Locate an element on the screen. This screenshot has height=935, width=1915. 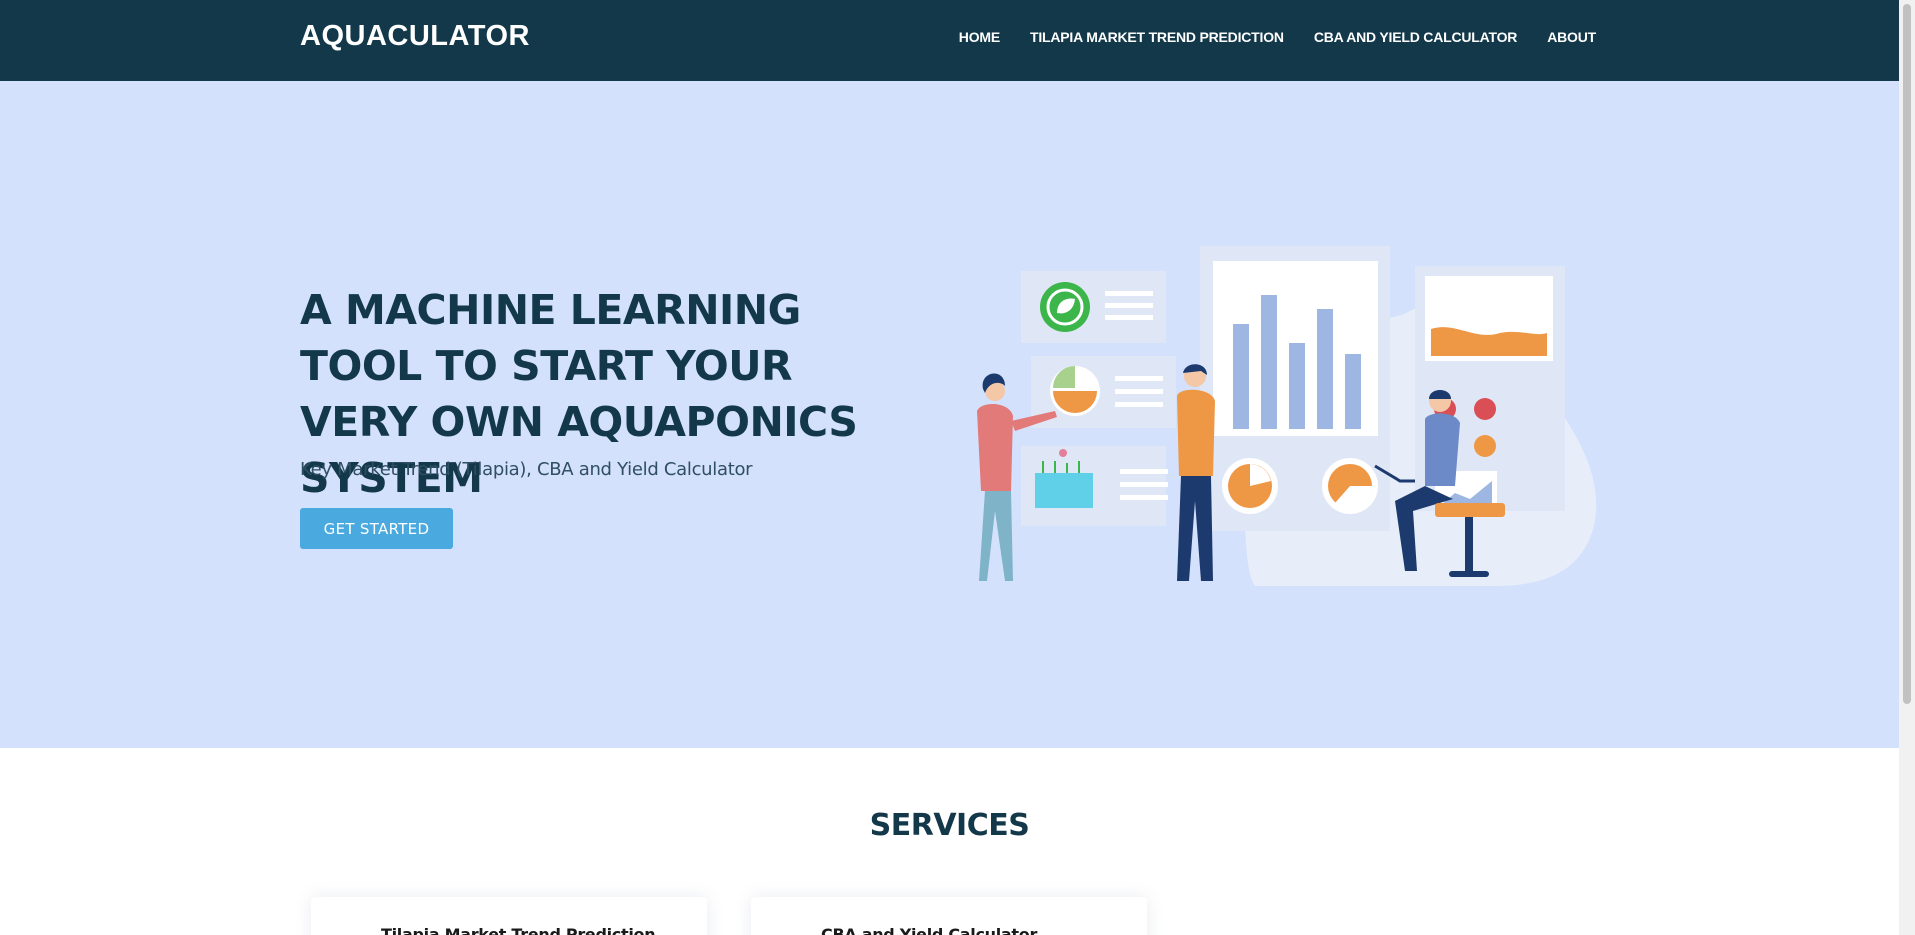
hero-illustration is located at coordinates (1287, 416).